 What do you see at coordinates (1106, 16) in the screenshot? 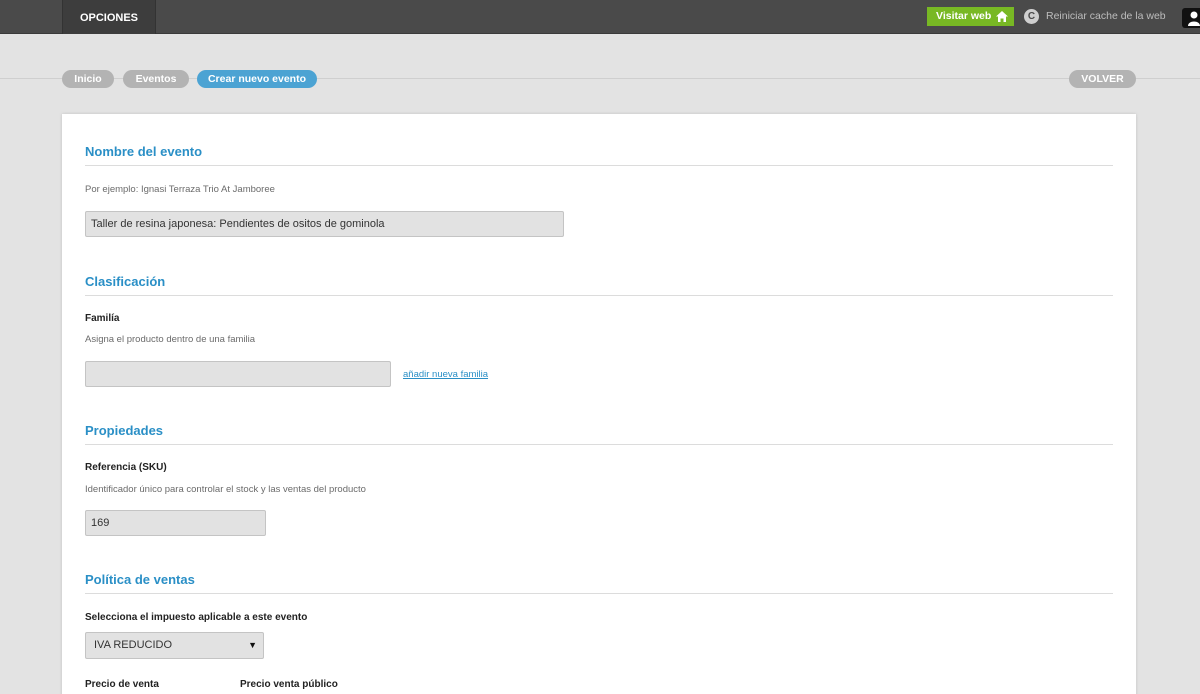
I see `reset-cache-label: Reiniciar cache de la web` at bounding box center [1106, 16].